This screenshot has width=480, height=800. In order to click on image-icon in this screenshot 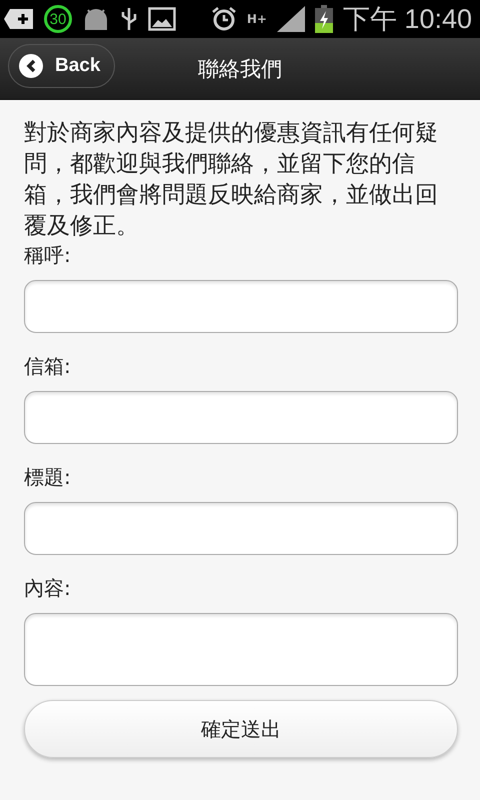, I will do `click(162, 19)`.